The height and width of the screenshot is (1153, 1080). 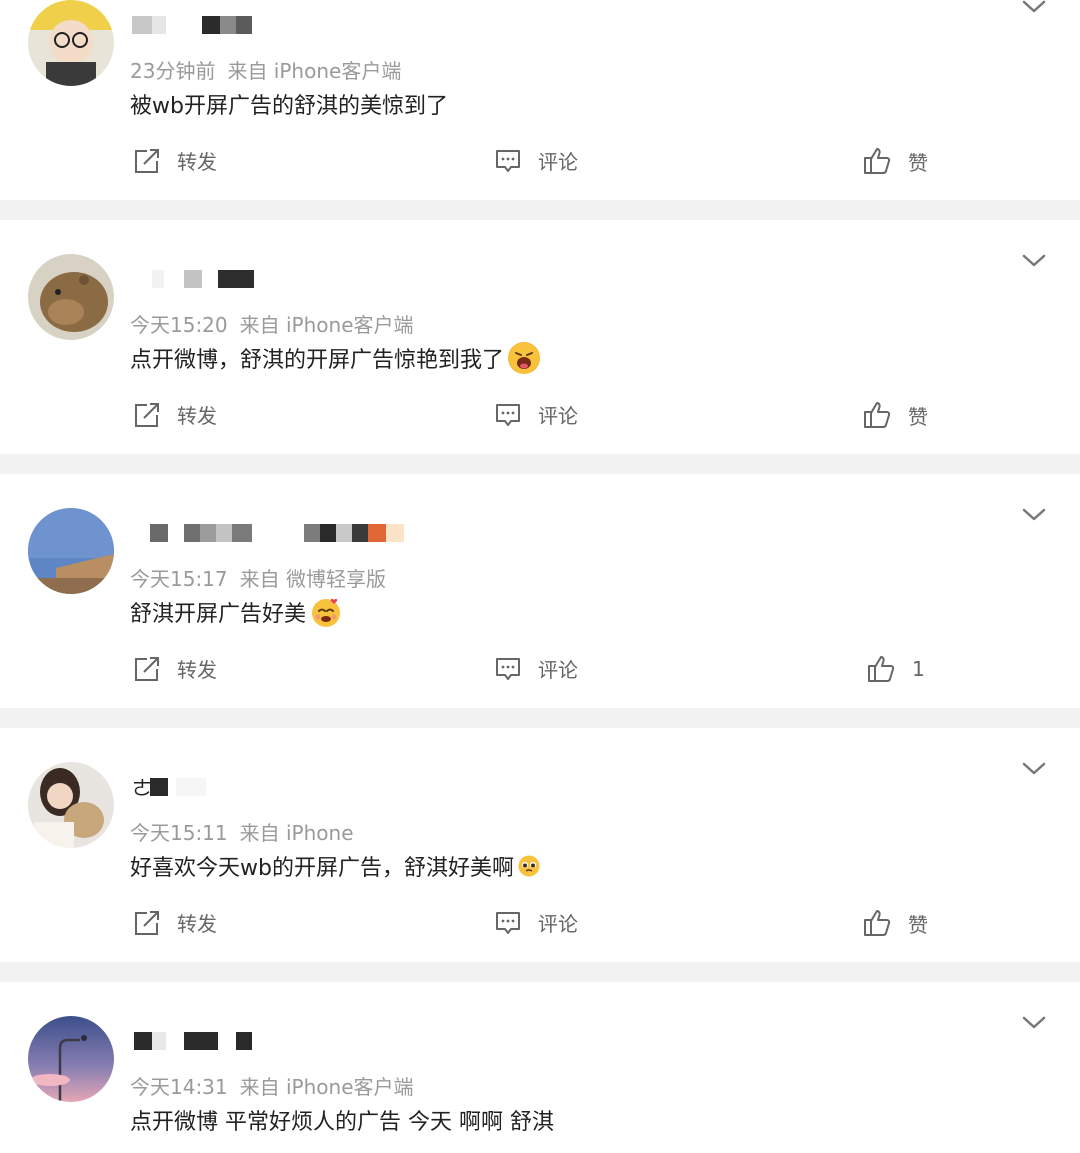 I want to click on post-meta: 今天14:31 来自 iPhone客户端, so click(x=272, y=1085).